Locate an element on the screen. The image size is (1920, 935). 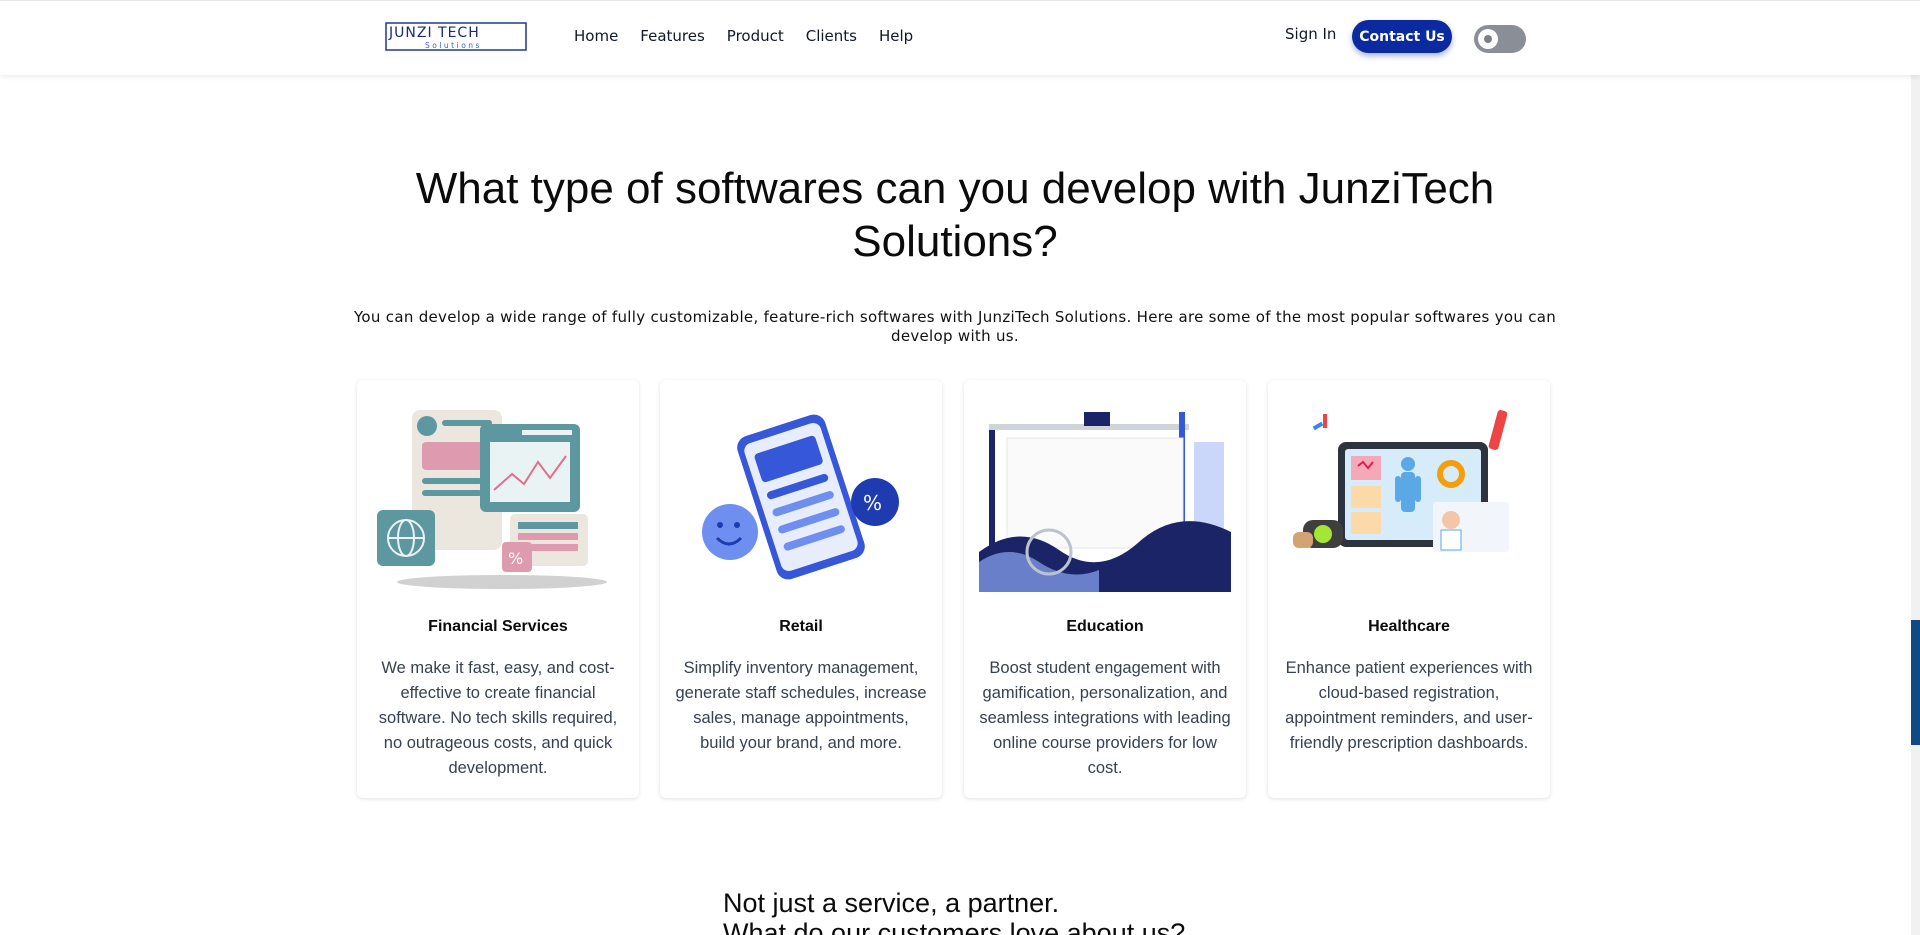
nav-home: Home is located at coordinates (596, 36).